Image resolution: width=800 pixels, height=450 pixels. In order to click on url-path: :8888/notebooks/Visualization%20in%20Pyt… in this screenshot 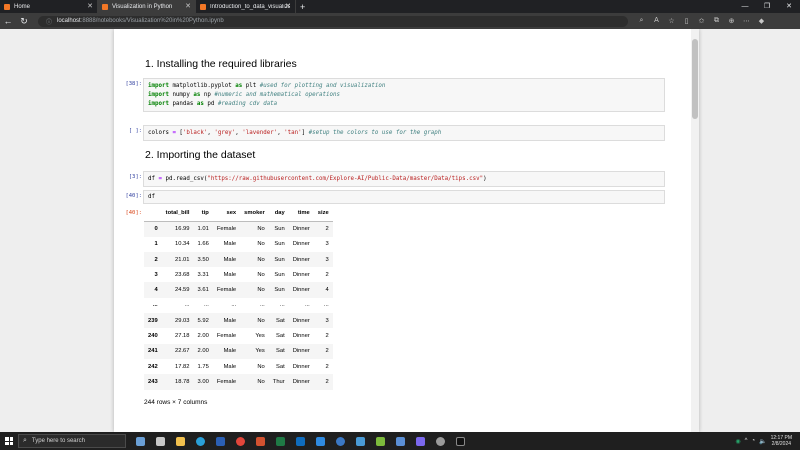, I will do `click(152, 21)`.